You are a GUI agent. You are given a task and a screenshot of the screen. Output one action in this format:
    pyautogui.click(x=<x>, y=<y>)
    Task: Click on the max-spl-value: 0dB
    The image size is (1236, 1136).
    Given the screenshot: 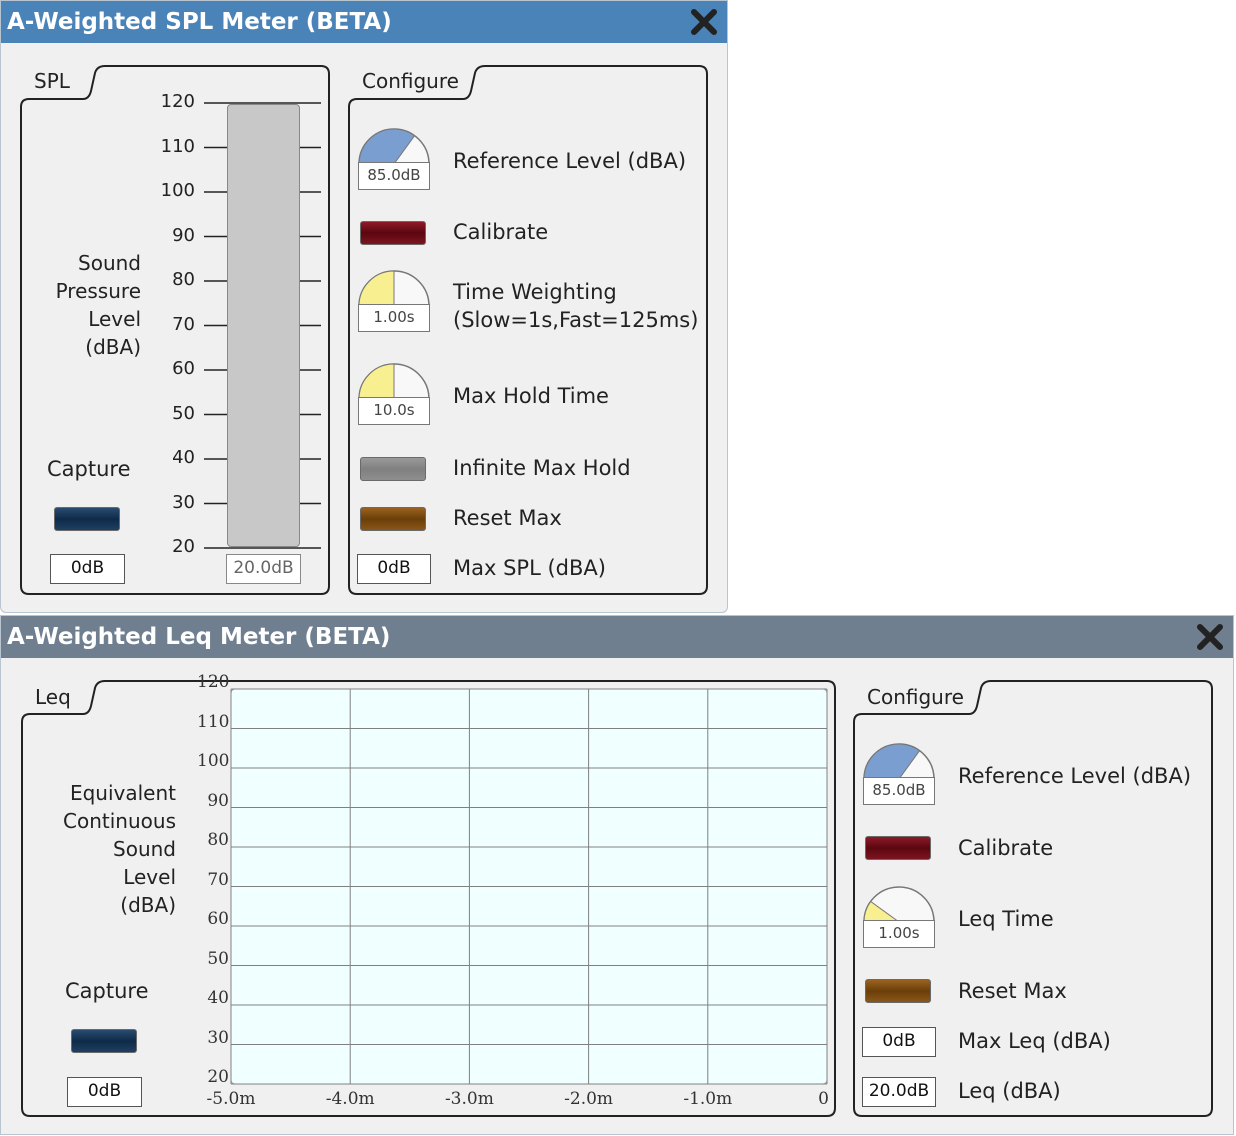 What is the action you would take?
    pyautogui.click(x=394, y=569)
    